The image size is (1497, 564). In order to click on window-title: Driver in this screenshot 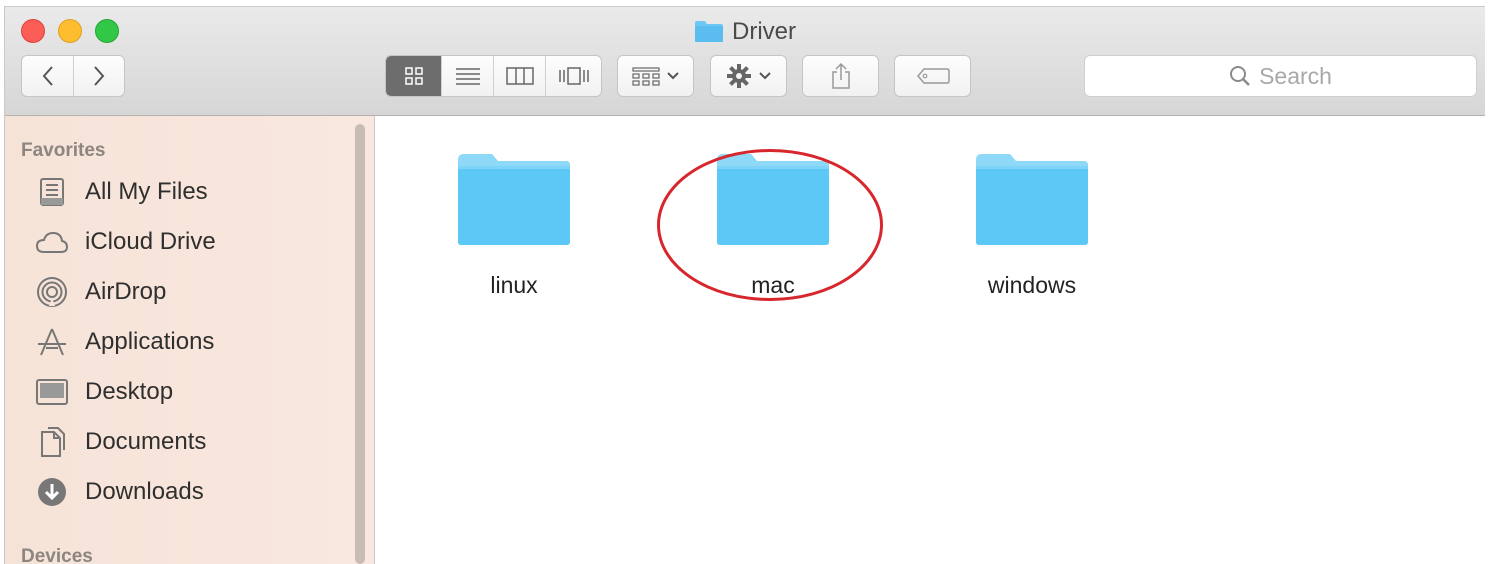, I will do `click(745, 32)`.